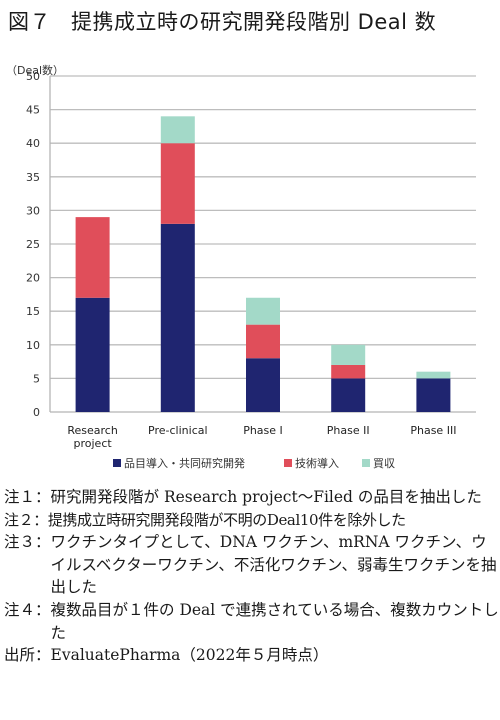  I want to click on legend-label: 技術導入, so click(317, 463).